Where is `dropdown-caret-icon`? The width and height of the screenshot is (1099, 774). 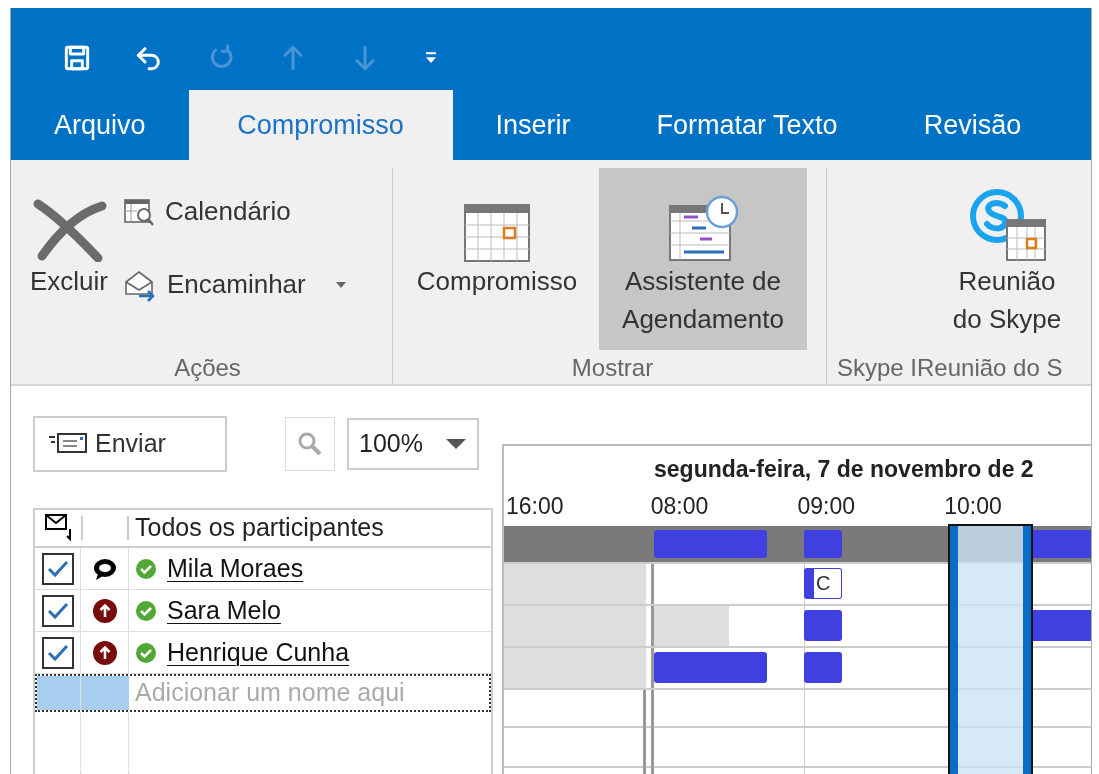 dropdown-caret-icon is located at coordinates (456, 444).